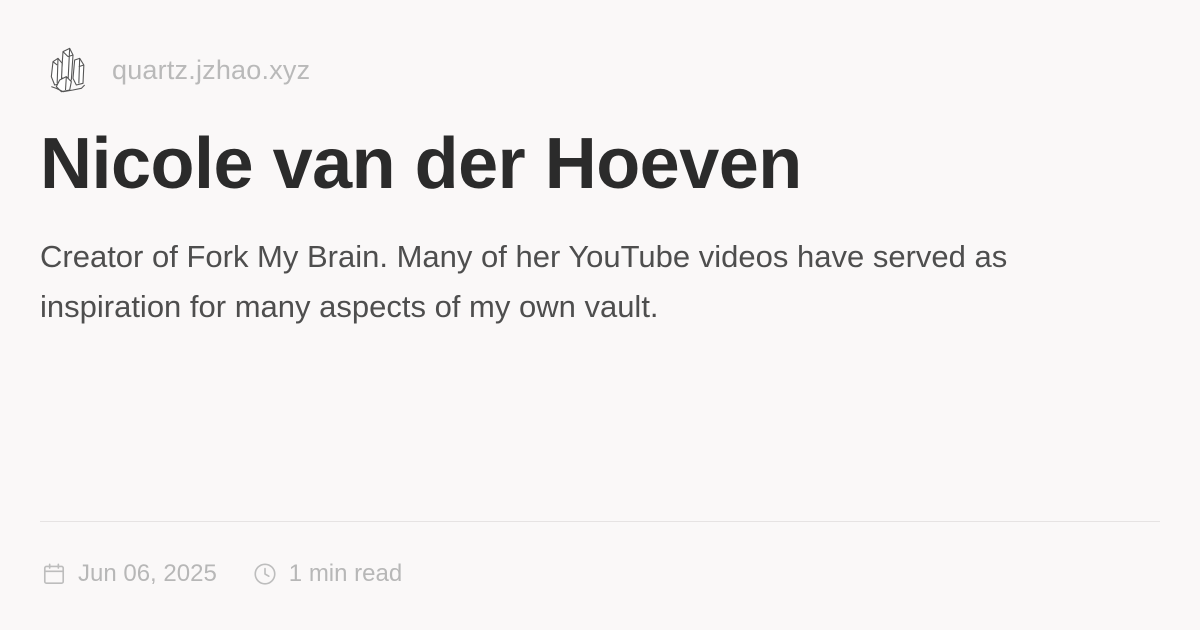 This screenshot has width=1200, height=630. Describe the element at coordinates (600, 521) in the screenshot. I see `divider` at that location.